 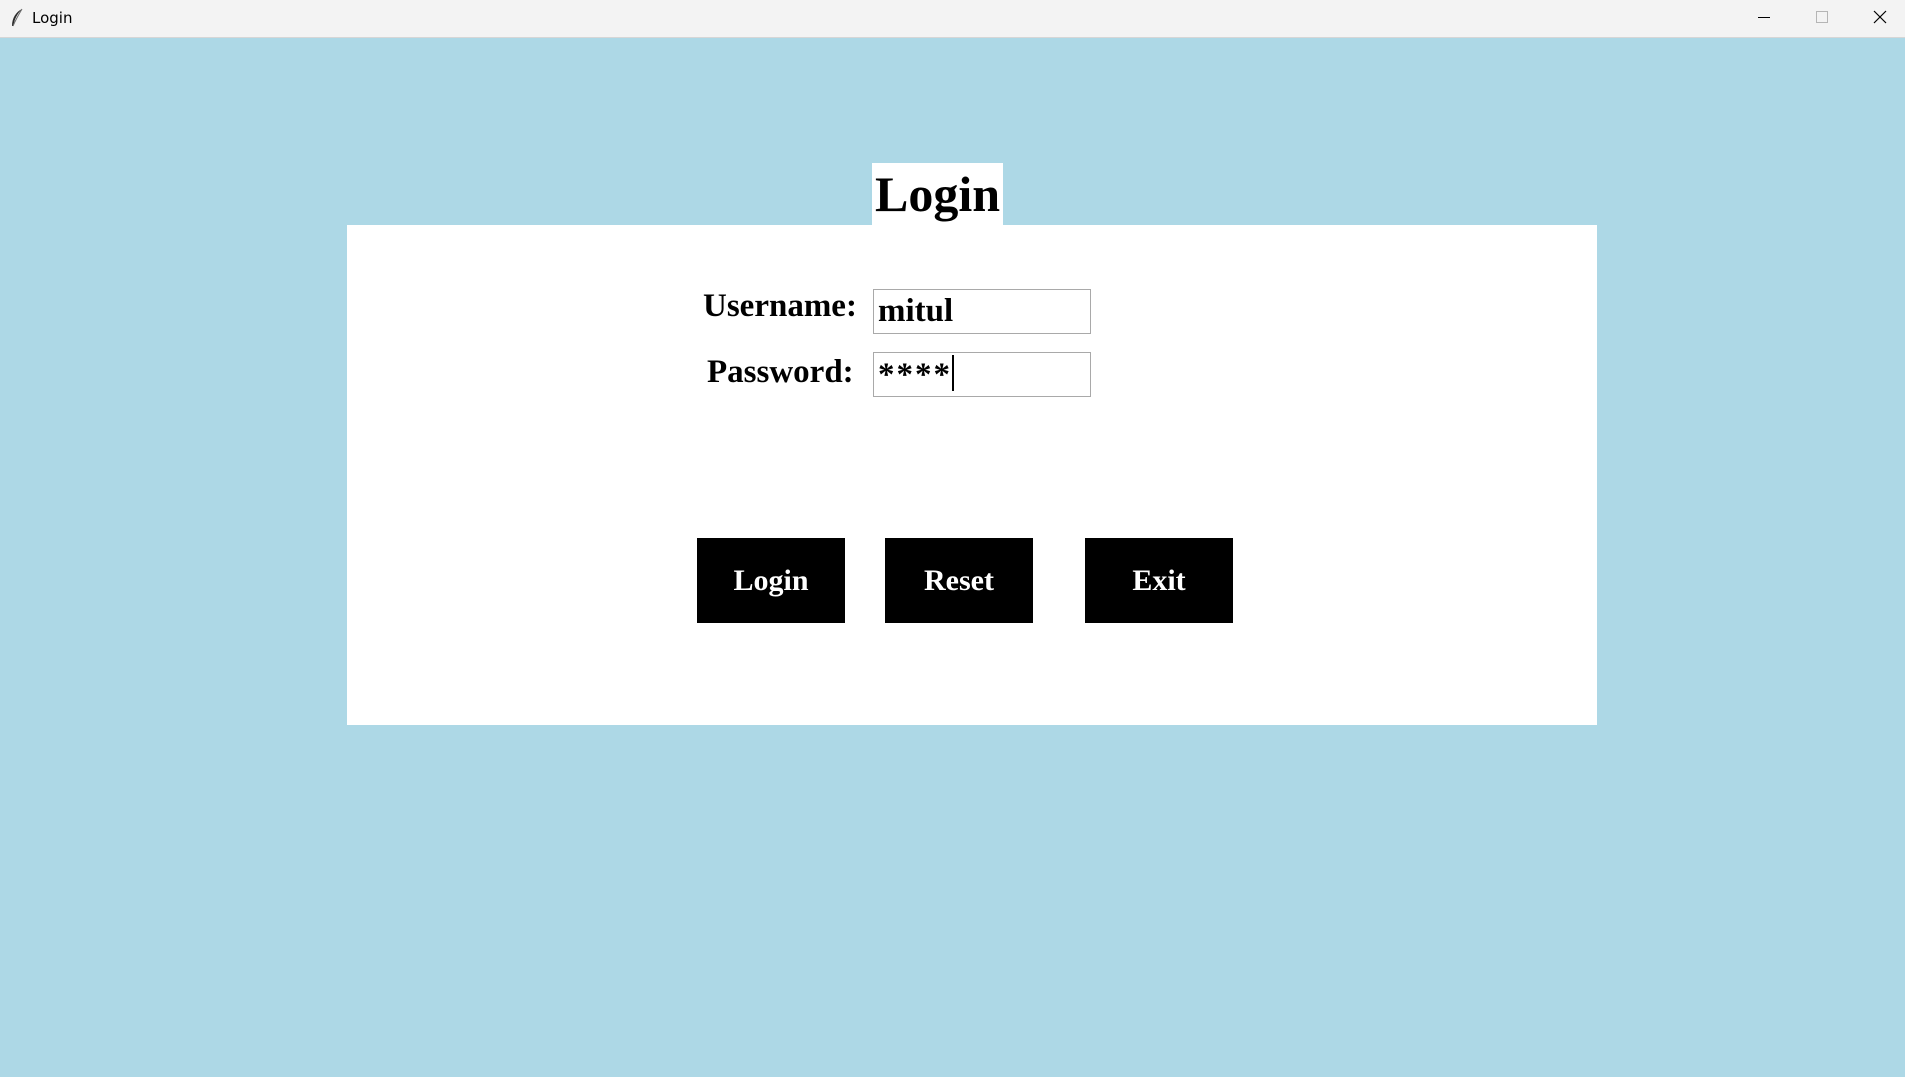 I want to click on close-button, so click(x=1878, y=19).